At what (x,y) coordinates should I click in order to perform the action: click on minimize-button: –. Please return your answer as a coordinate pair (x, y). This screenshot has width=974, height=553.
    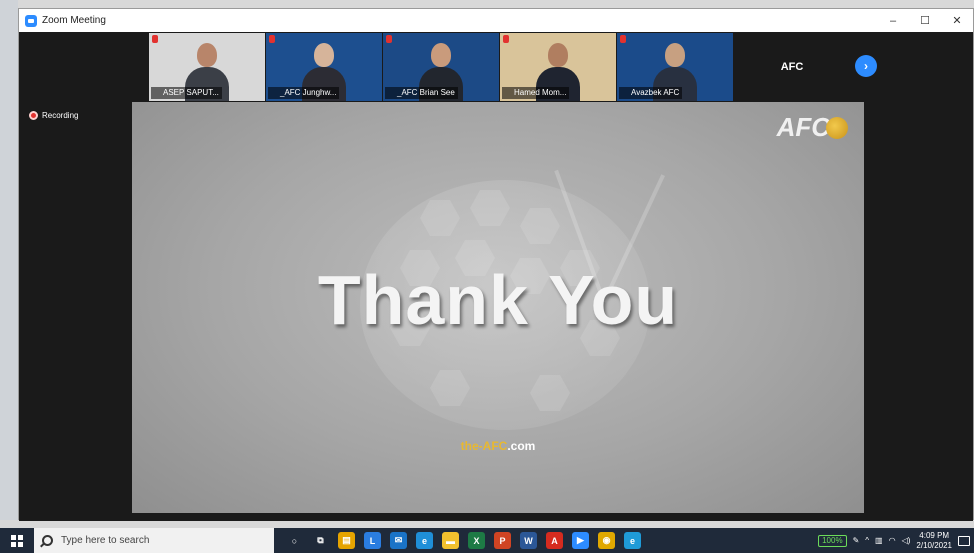
    Looking at the image, I should click on (893, 20).